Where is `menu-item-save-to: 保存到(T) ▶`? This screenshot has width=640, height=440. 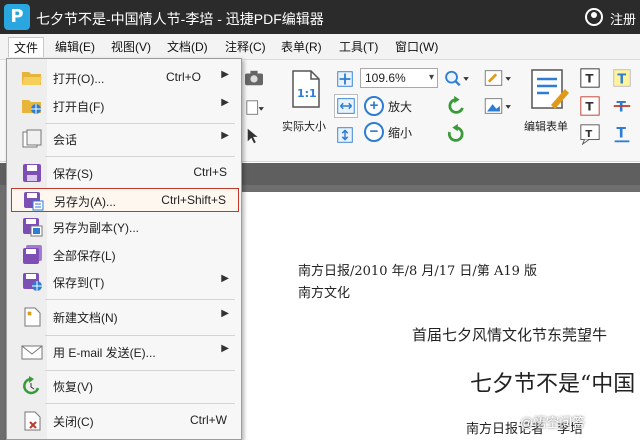 menu-item-save-to: 保存到(T) ▶ is located at coordinates (125, 282).